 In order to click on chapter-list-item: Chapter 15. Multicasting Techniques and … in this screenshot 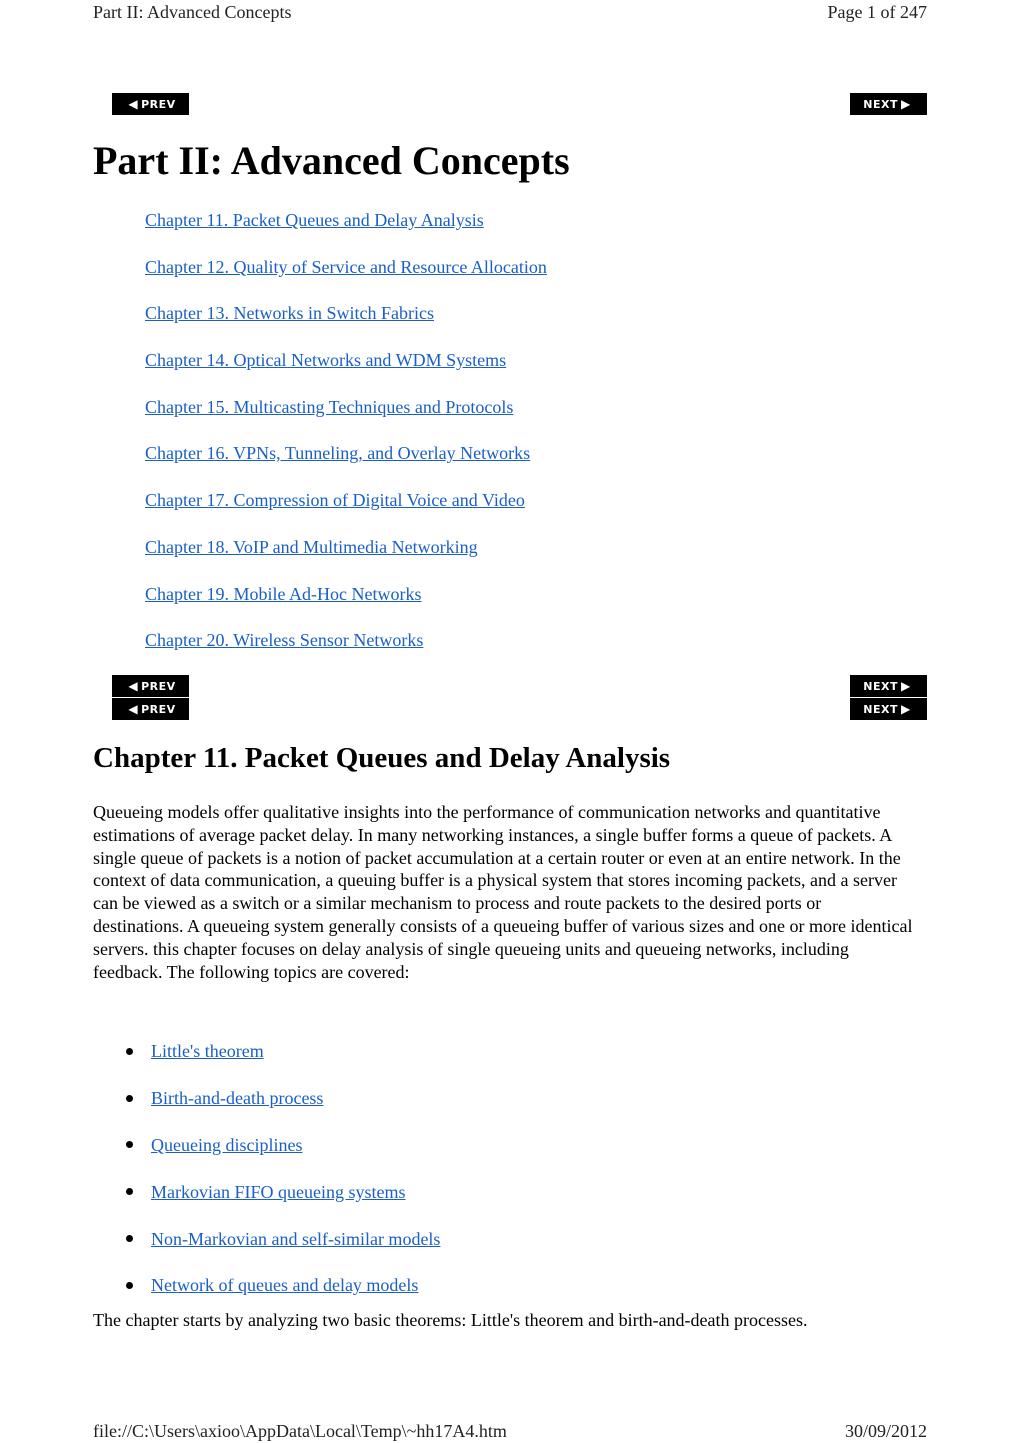, I will do `click(346, 417)`.